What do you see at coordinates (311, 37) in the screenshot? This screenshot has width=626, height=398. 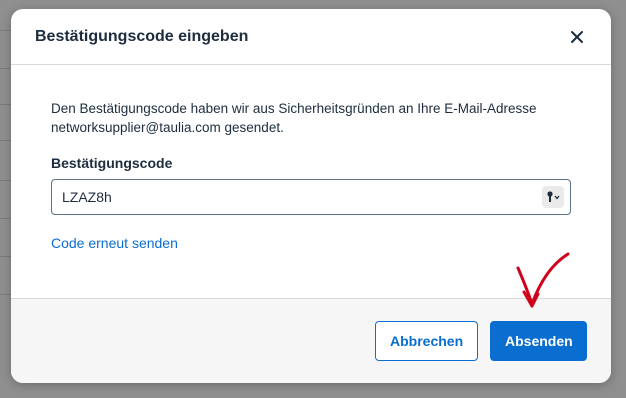 I see `dialog-header: Bestätigungscode eingeben` at bounding box center [311, 37].